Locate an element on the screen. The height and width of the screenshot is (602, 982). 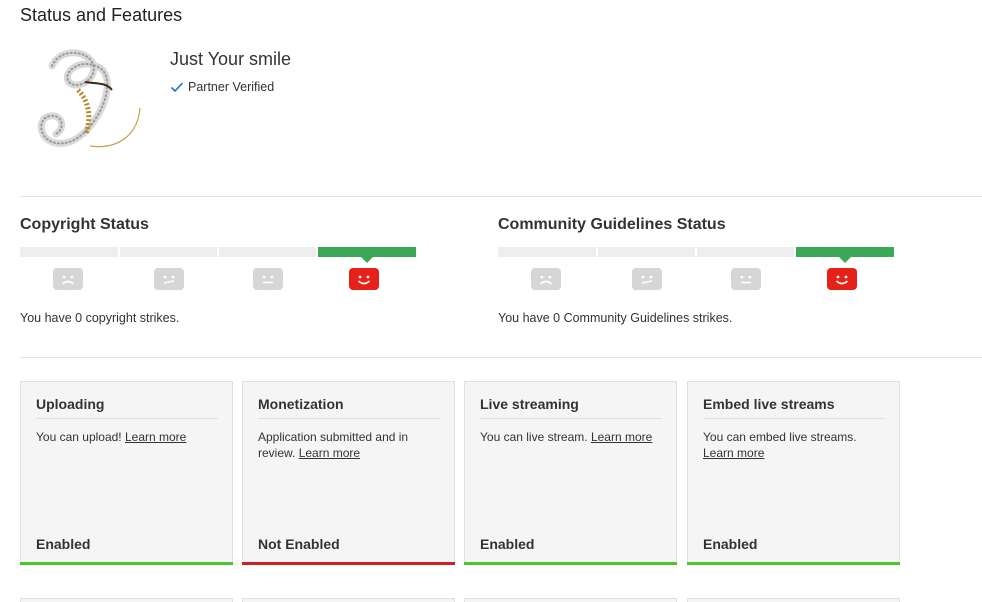
card-title: Monetization is located at coordinates (349, 407).